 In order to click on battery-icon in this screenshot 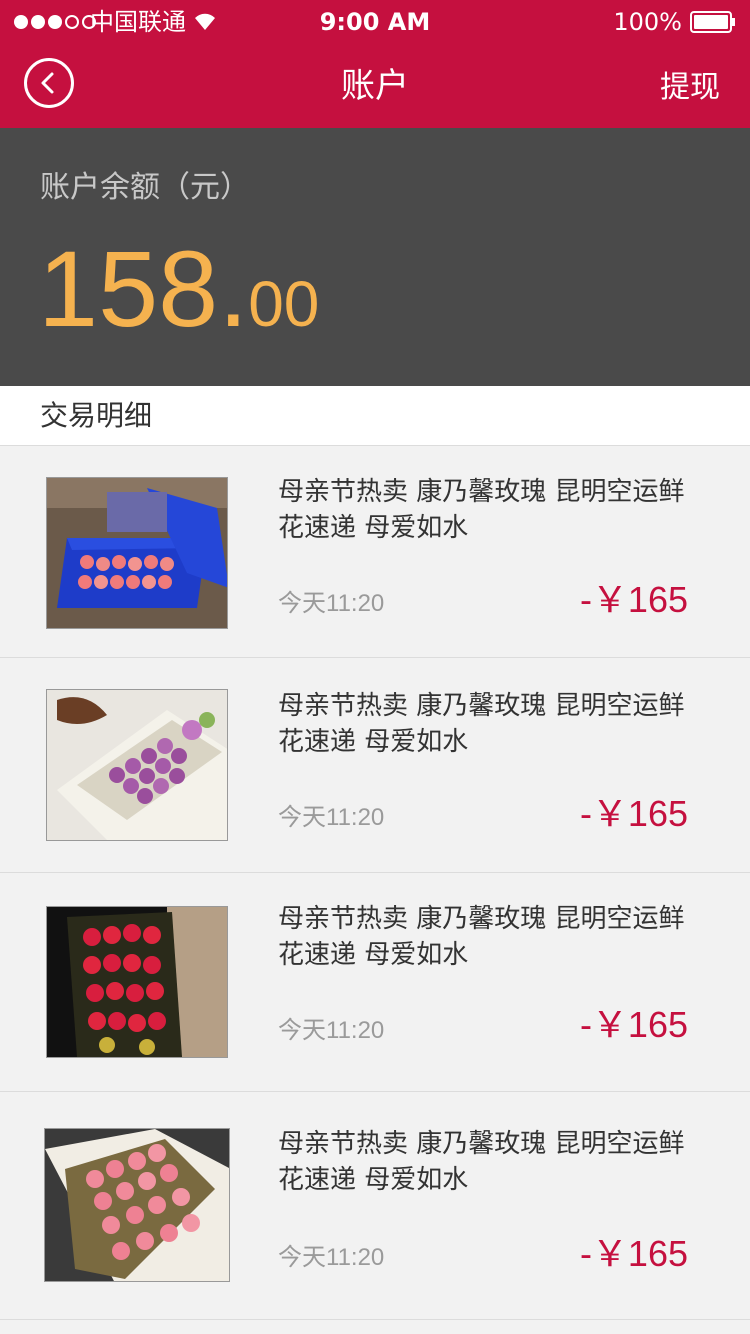, I will do `click(712, 22)`.